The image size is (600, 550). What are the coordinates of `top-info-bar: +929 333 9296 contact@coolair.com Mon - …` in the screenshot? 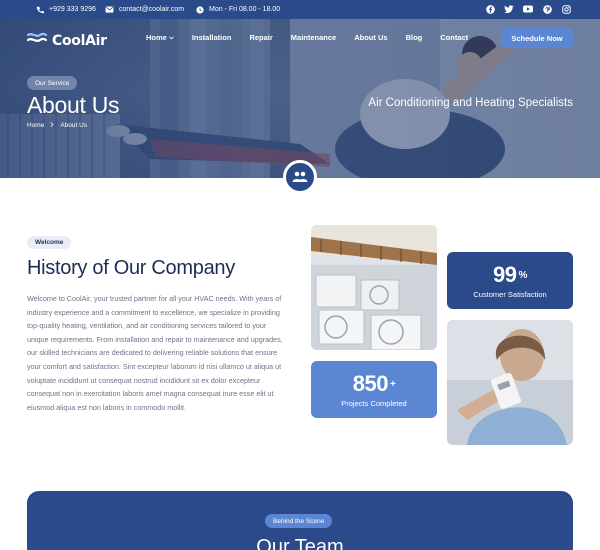 It's located at (300, 9).